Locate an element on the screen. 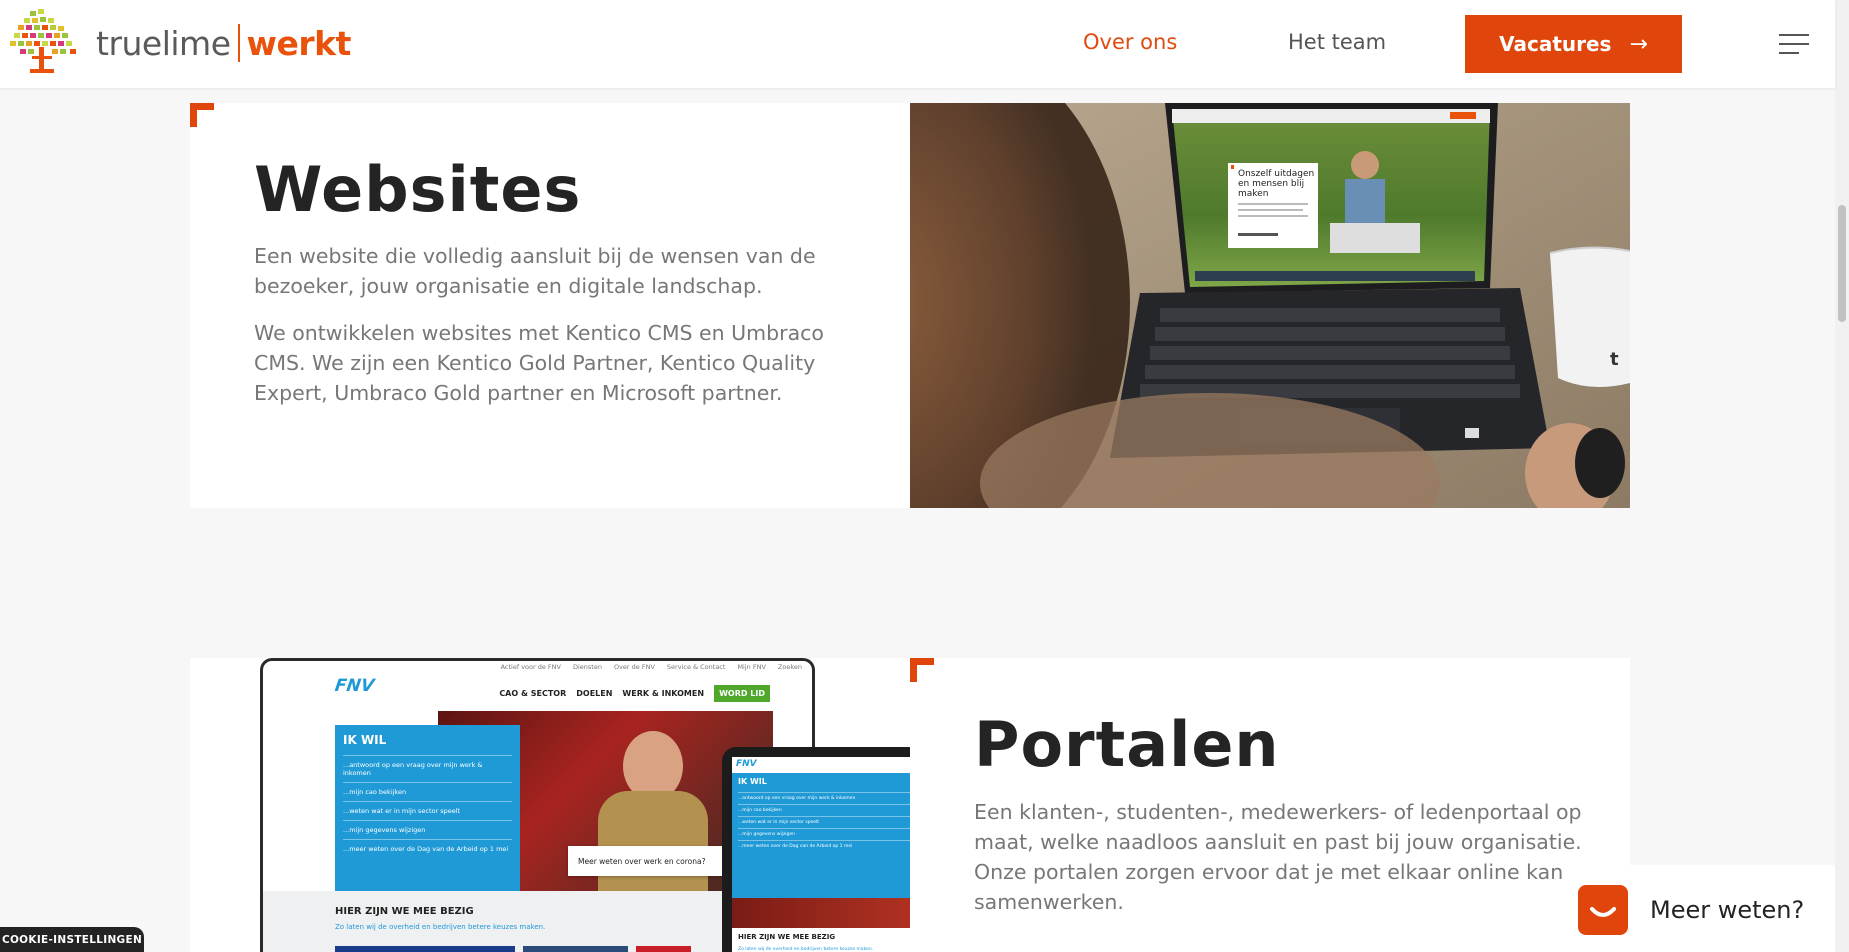  chat-widget: Meer weten? is located at coordinates (1698, 908).